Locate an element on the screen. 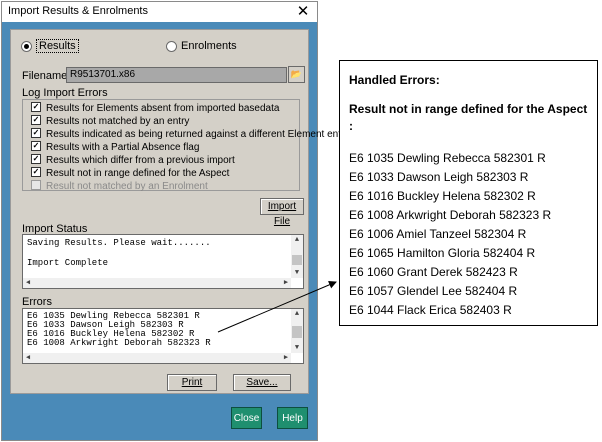 Image resolution: width=602 pixels, height=442 pixels. callout-row: E6 1006 Amiel Tanzeel 582304 R is located at coordinates (438, 234).